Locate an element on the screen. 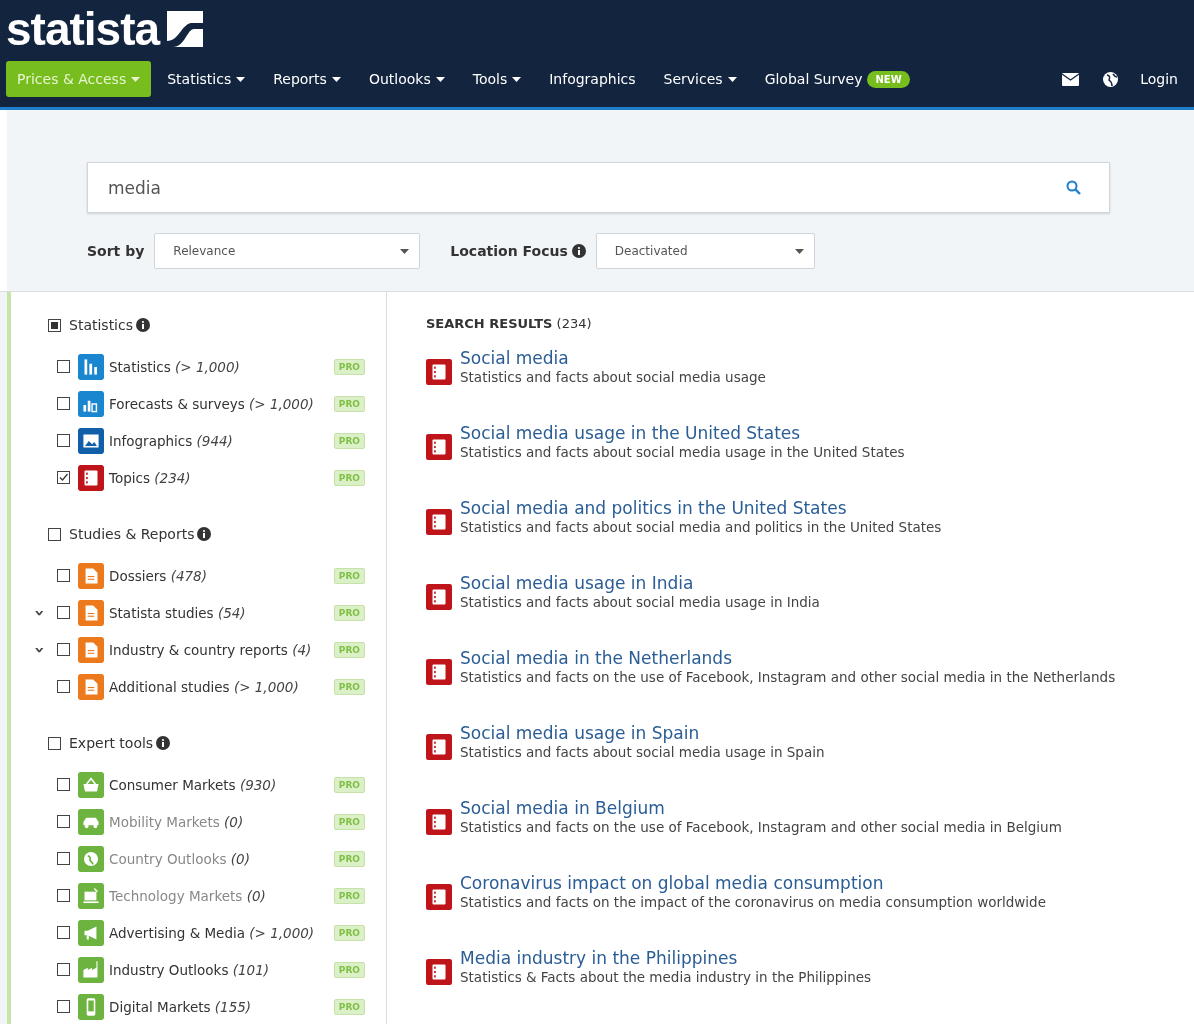 The width and height of the screenshot is (1194, 1024). logo: statista is located at coordinates (83, 29).